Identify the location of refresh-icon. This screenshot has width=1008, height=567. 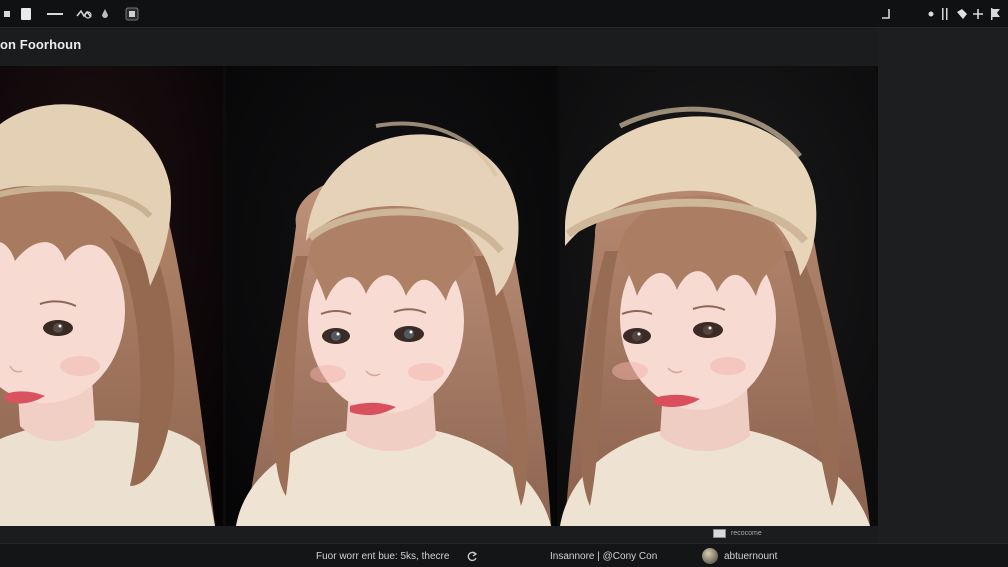
(472, 558).